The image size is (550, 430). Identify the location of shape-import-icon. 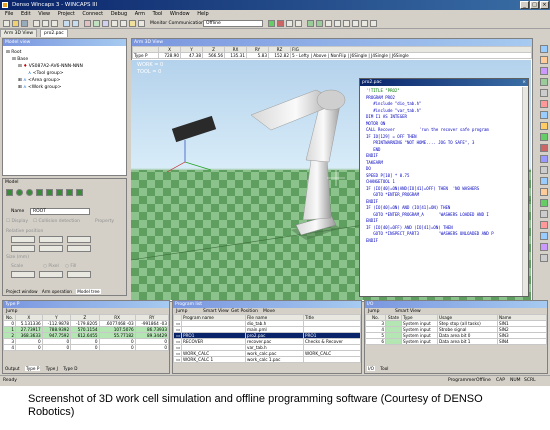
(59, 192).